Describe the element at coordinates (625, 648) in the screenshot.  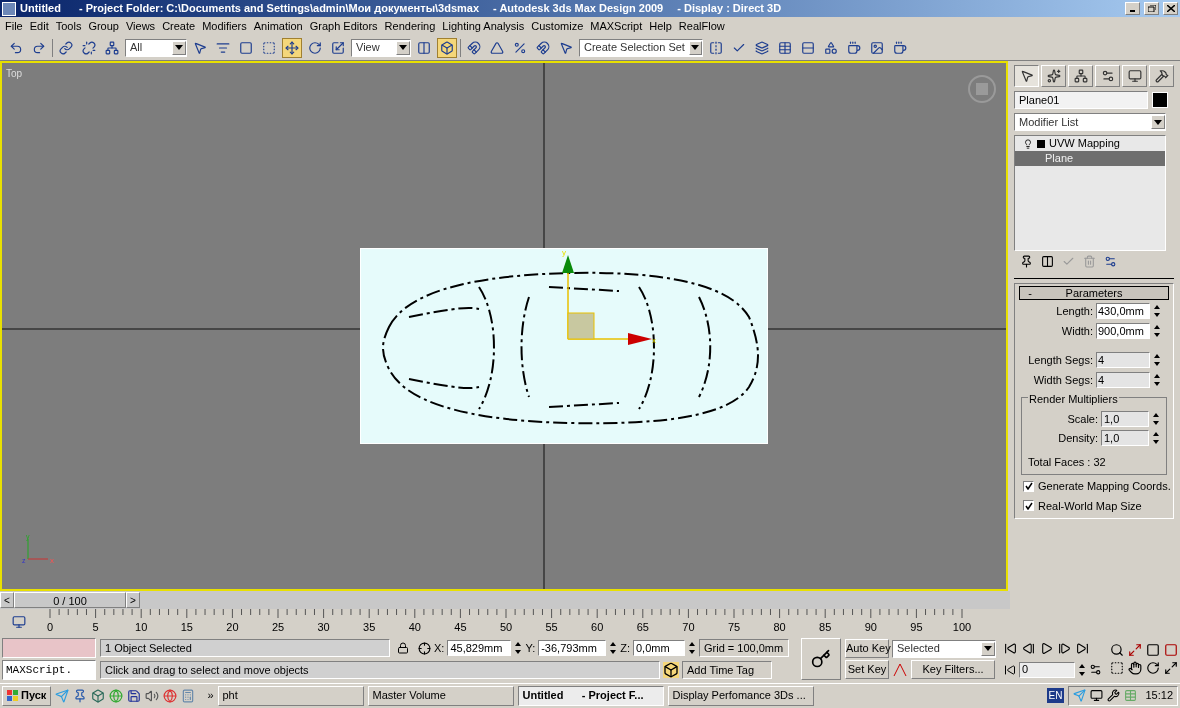
I see `axis-label: Z:` at that location.